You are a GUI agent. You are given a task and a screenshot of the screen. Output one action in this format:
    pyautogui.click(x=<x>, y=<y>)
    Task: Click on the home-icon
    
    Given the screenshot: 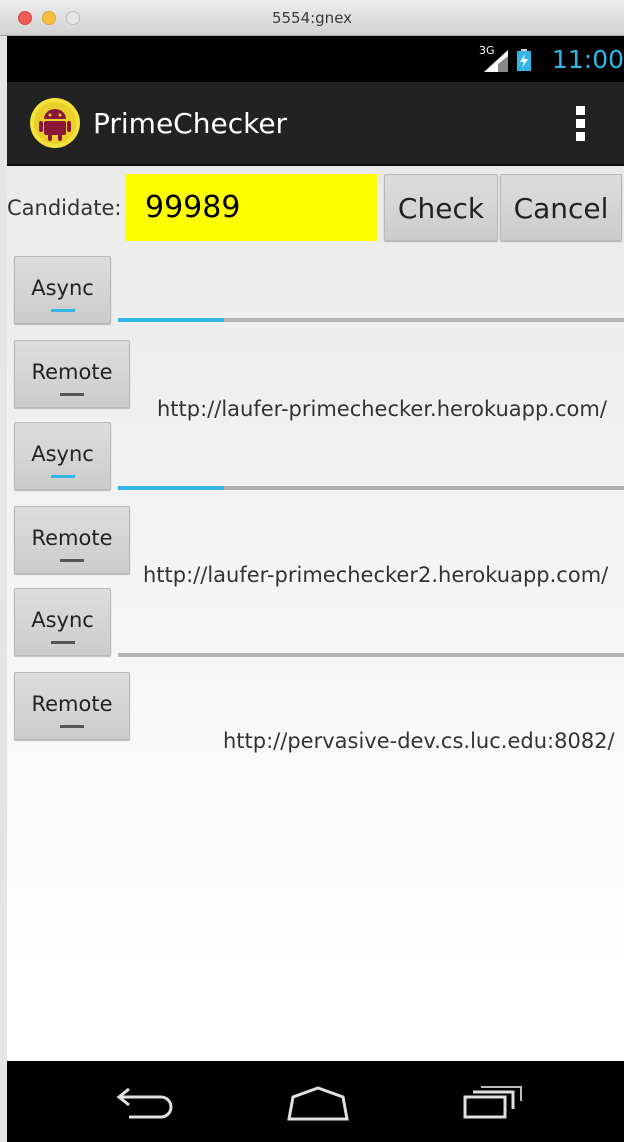 What is the action you would take?
    pyautogui.click(x=318, y=1103)
    